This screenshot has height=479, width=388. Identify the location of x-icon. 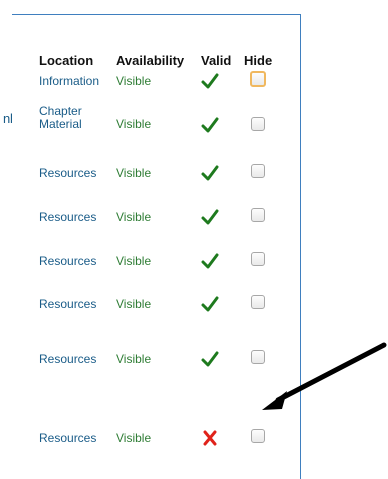
(210, 438).